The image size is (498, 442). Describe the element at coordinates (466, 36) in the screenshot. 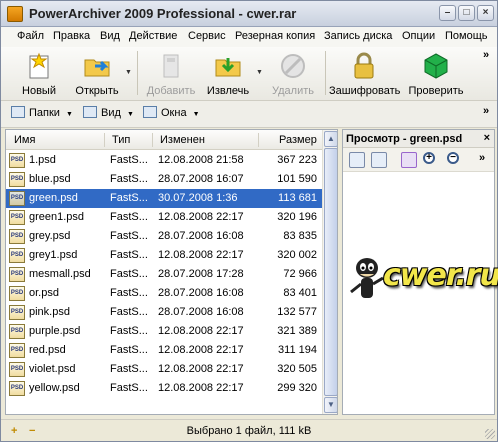

I see `menu-help: Помощь` at that location.